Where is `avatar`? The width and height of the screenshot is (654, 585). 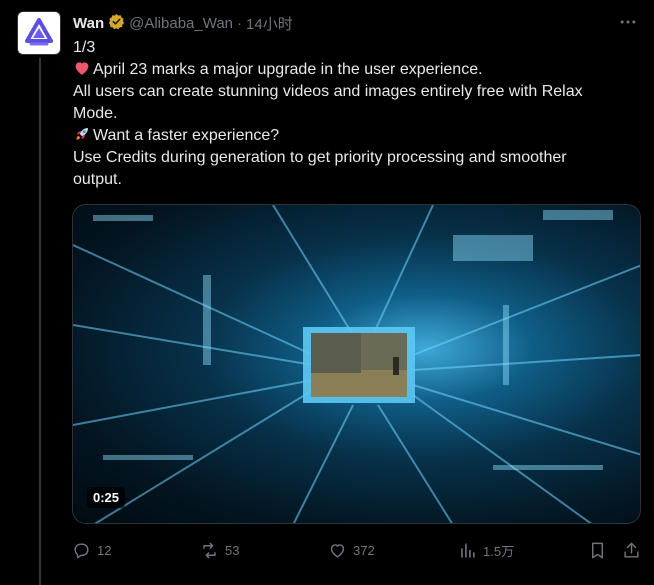 avatar is located at coordinates (39, 33).